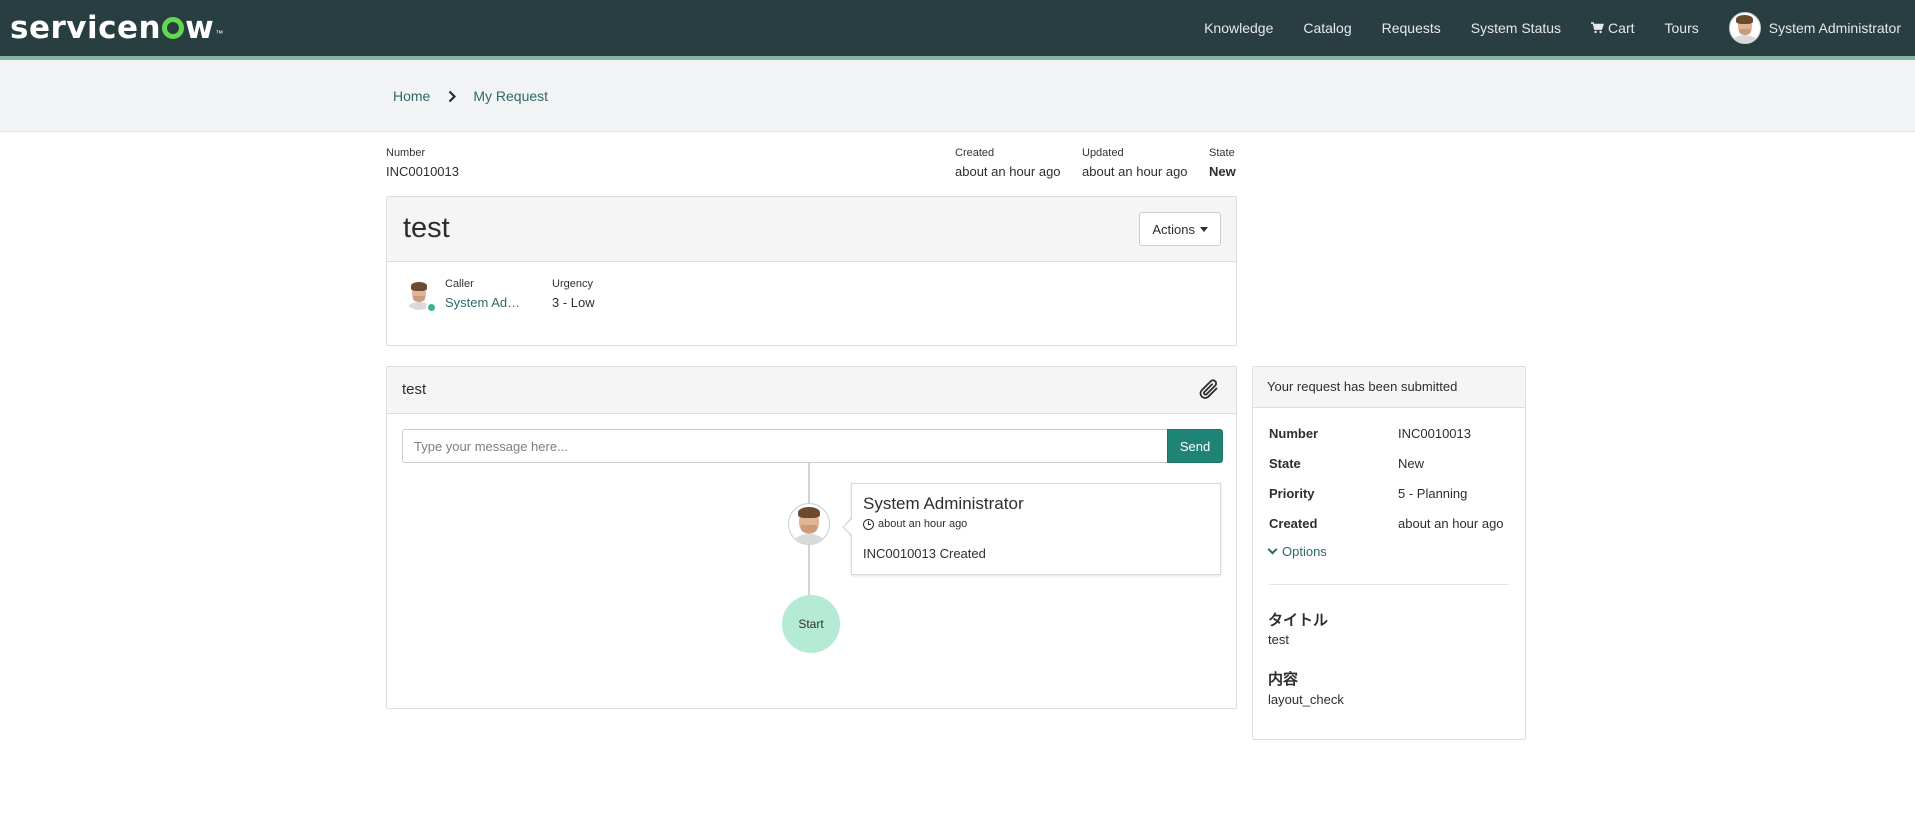  What do you see at coordinates (1204, 229) in the screenshot?
I see `caret-down-icon` at bounding box center [1204, 229].